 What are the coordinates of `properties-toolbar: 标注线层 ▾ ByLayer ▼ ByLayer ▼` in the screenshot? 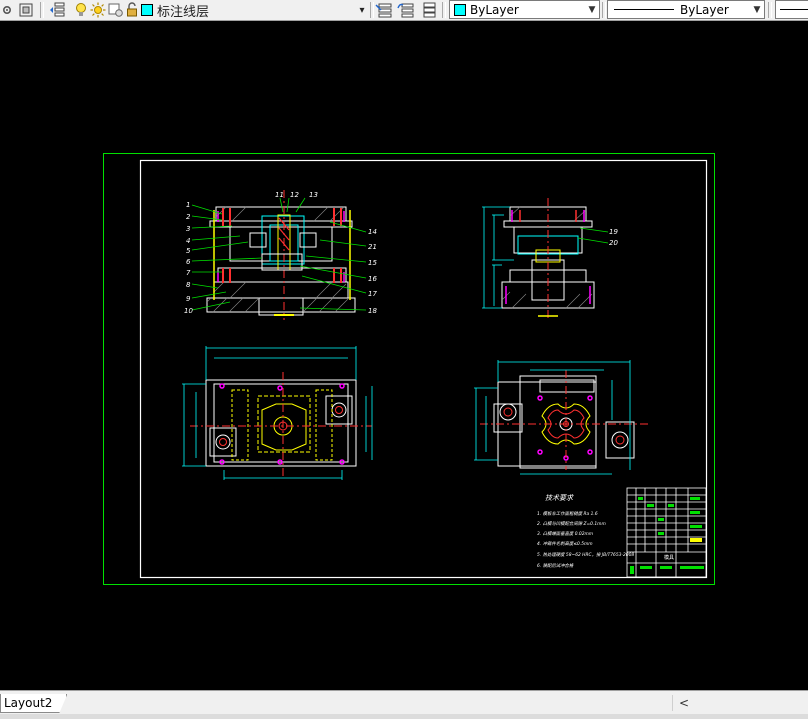 It's located at (404, 10).